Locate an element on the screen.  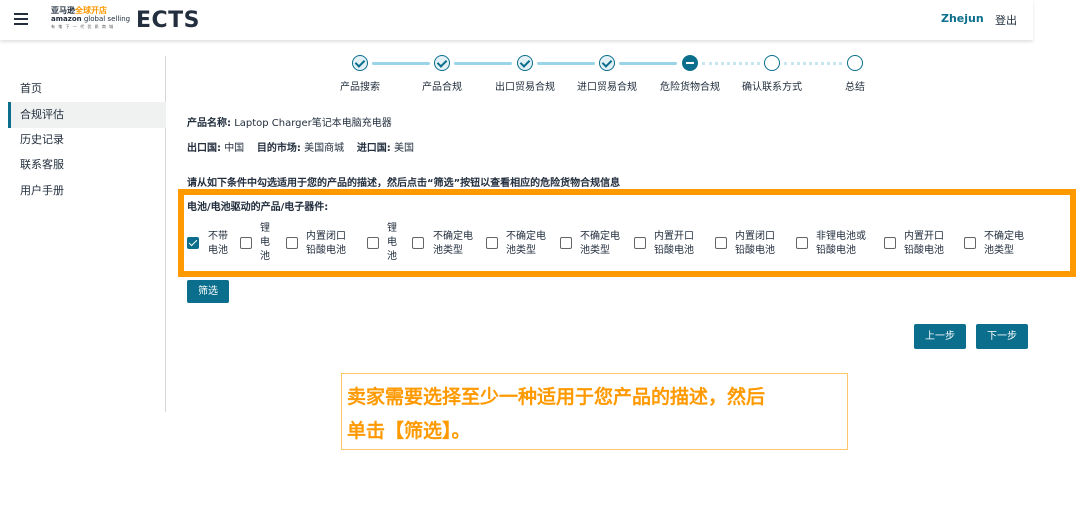
sidebar-item-home: 首页 is located at coordinates (87, 89).